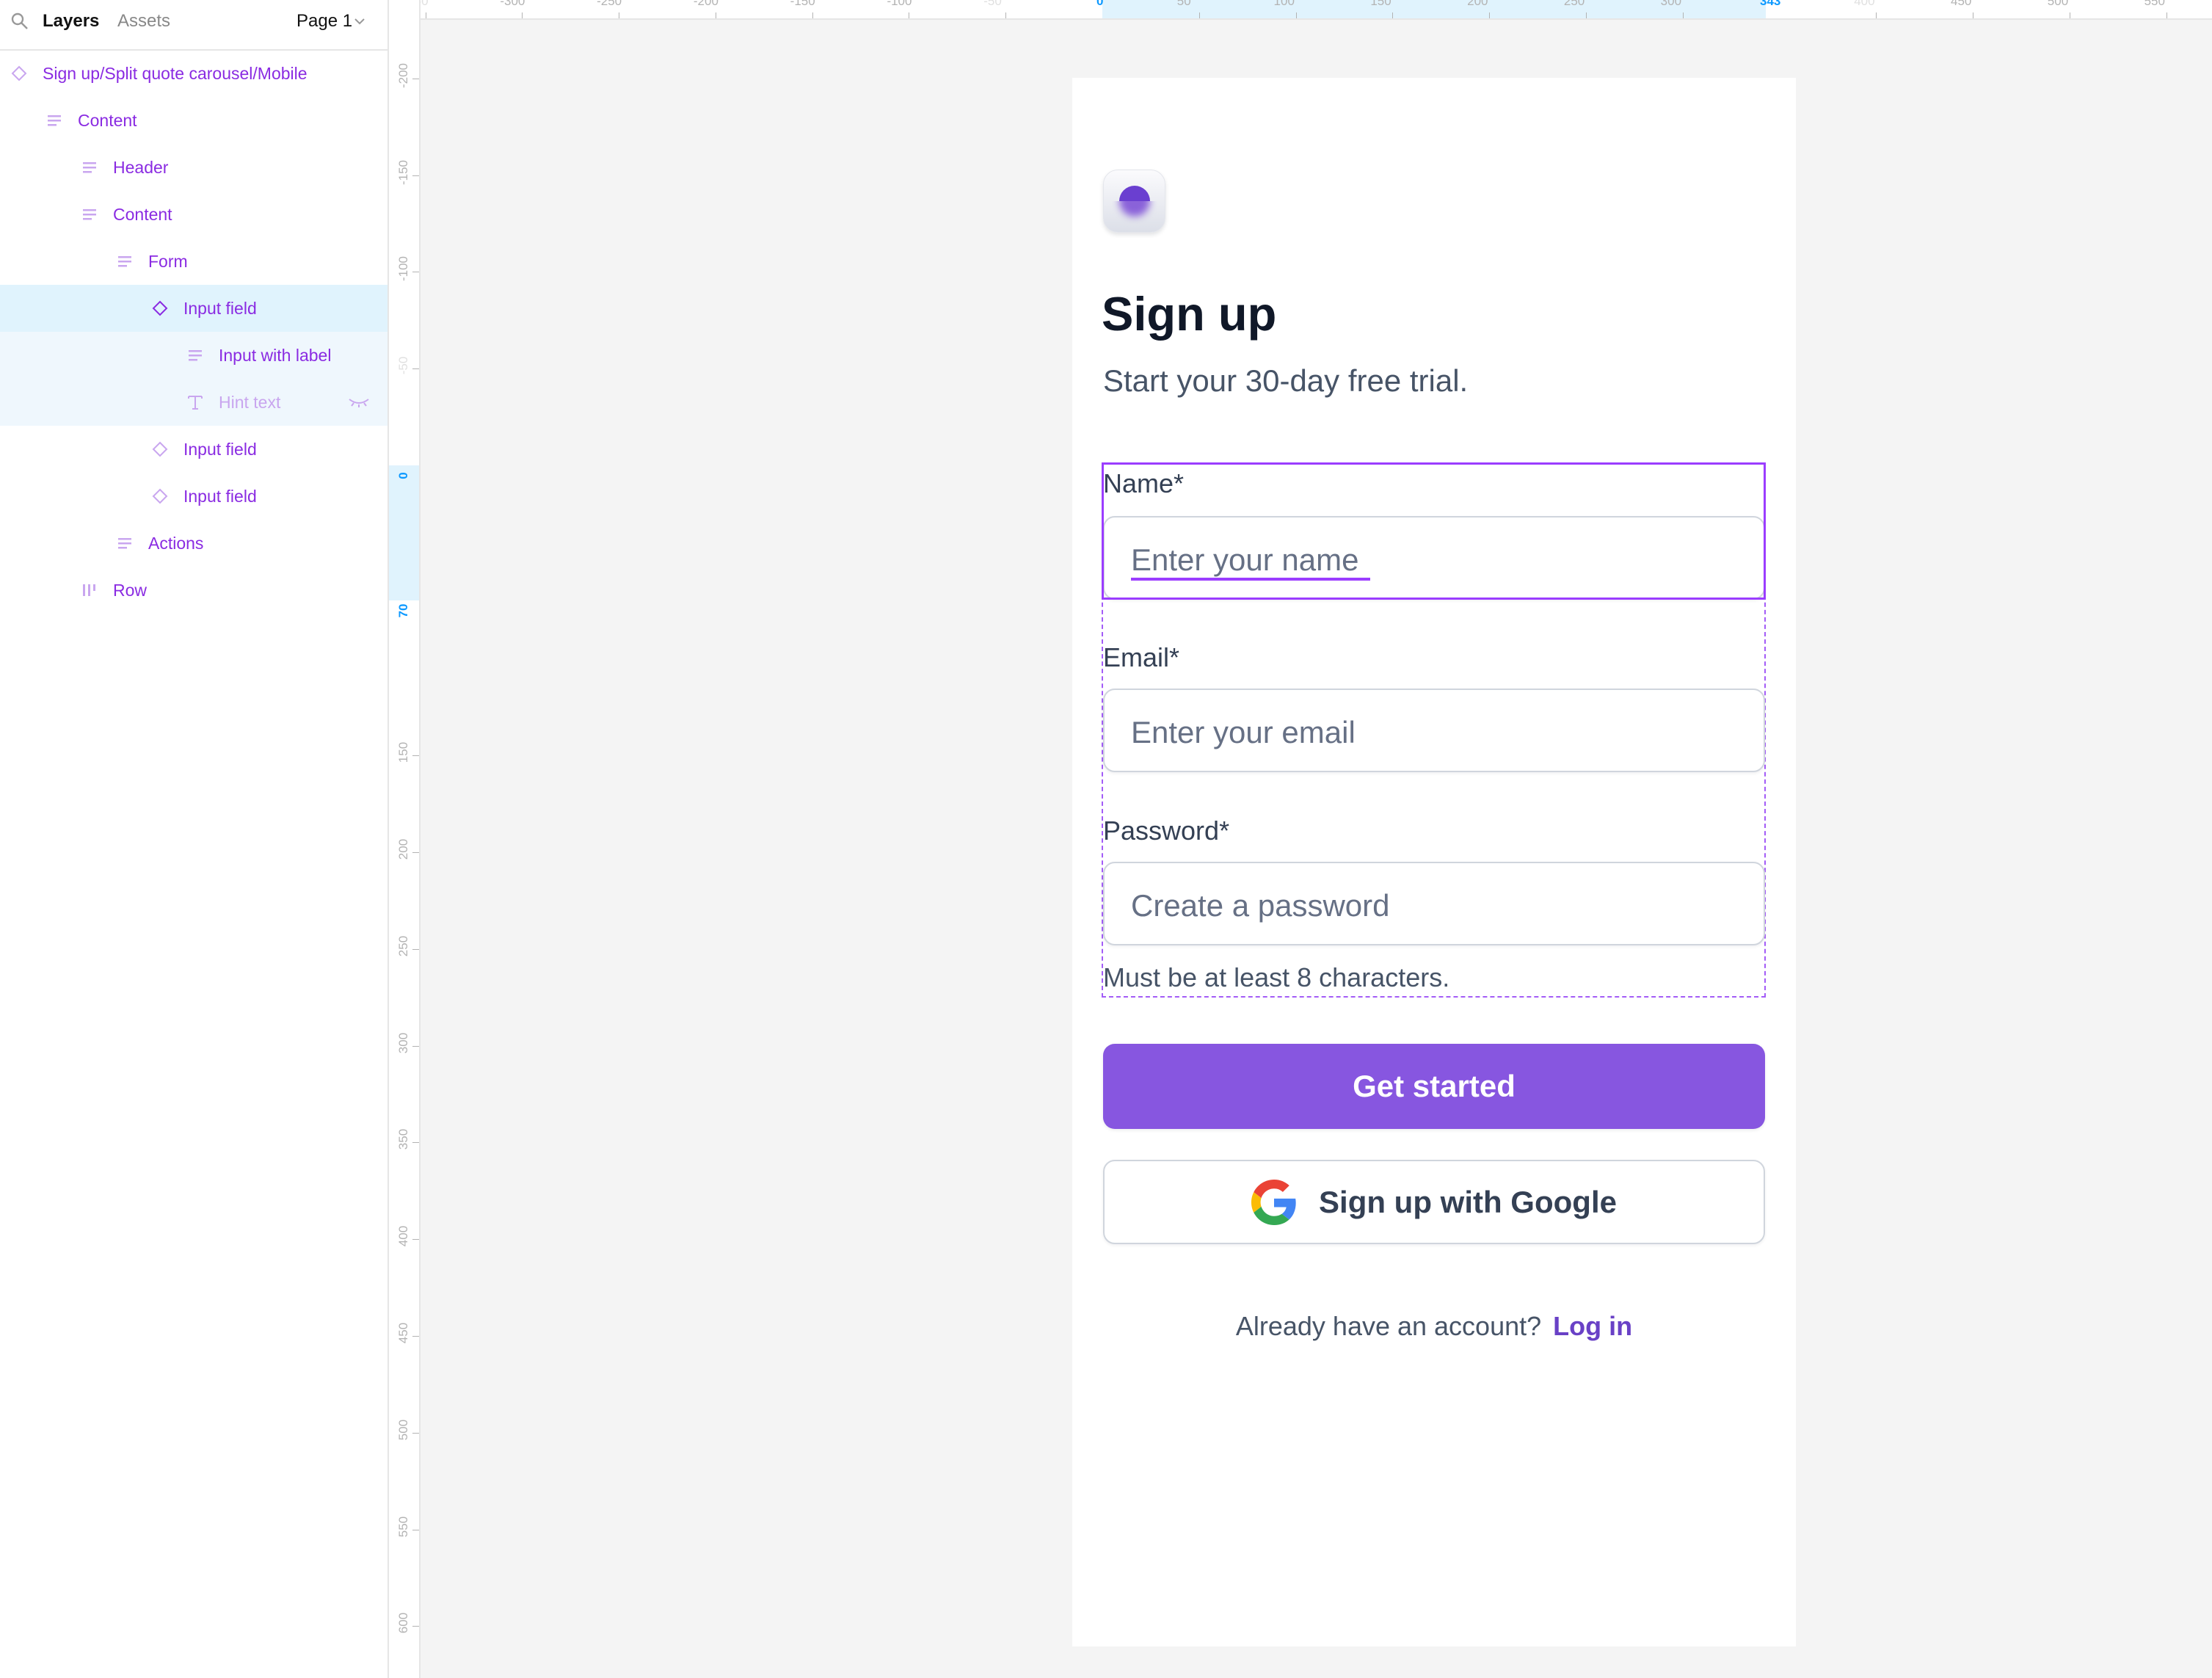  I want to click on layer-row: Input with label, so click(194, 355).